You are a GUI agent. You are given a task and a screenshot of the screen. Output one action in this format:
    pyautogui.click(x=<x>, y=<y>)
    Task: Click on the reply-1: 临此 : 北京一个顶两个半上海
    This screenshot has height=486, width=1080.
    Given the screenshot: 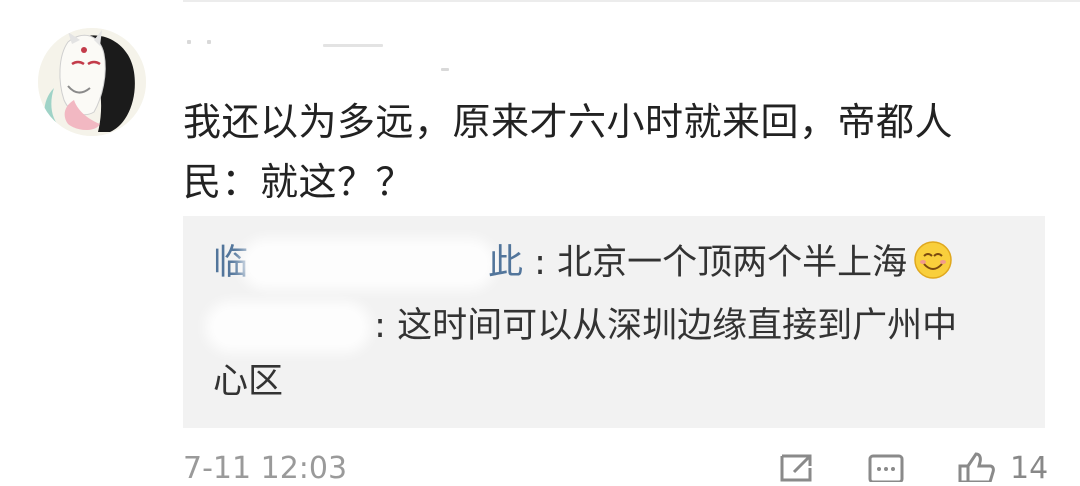 What is the action you would take?
    pyautogui.click(x=583, y=263)
    